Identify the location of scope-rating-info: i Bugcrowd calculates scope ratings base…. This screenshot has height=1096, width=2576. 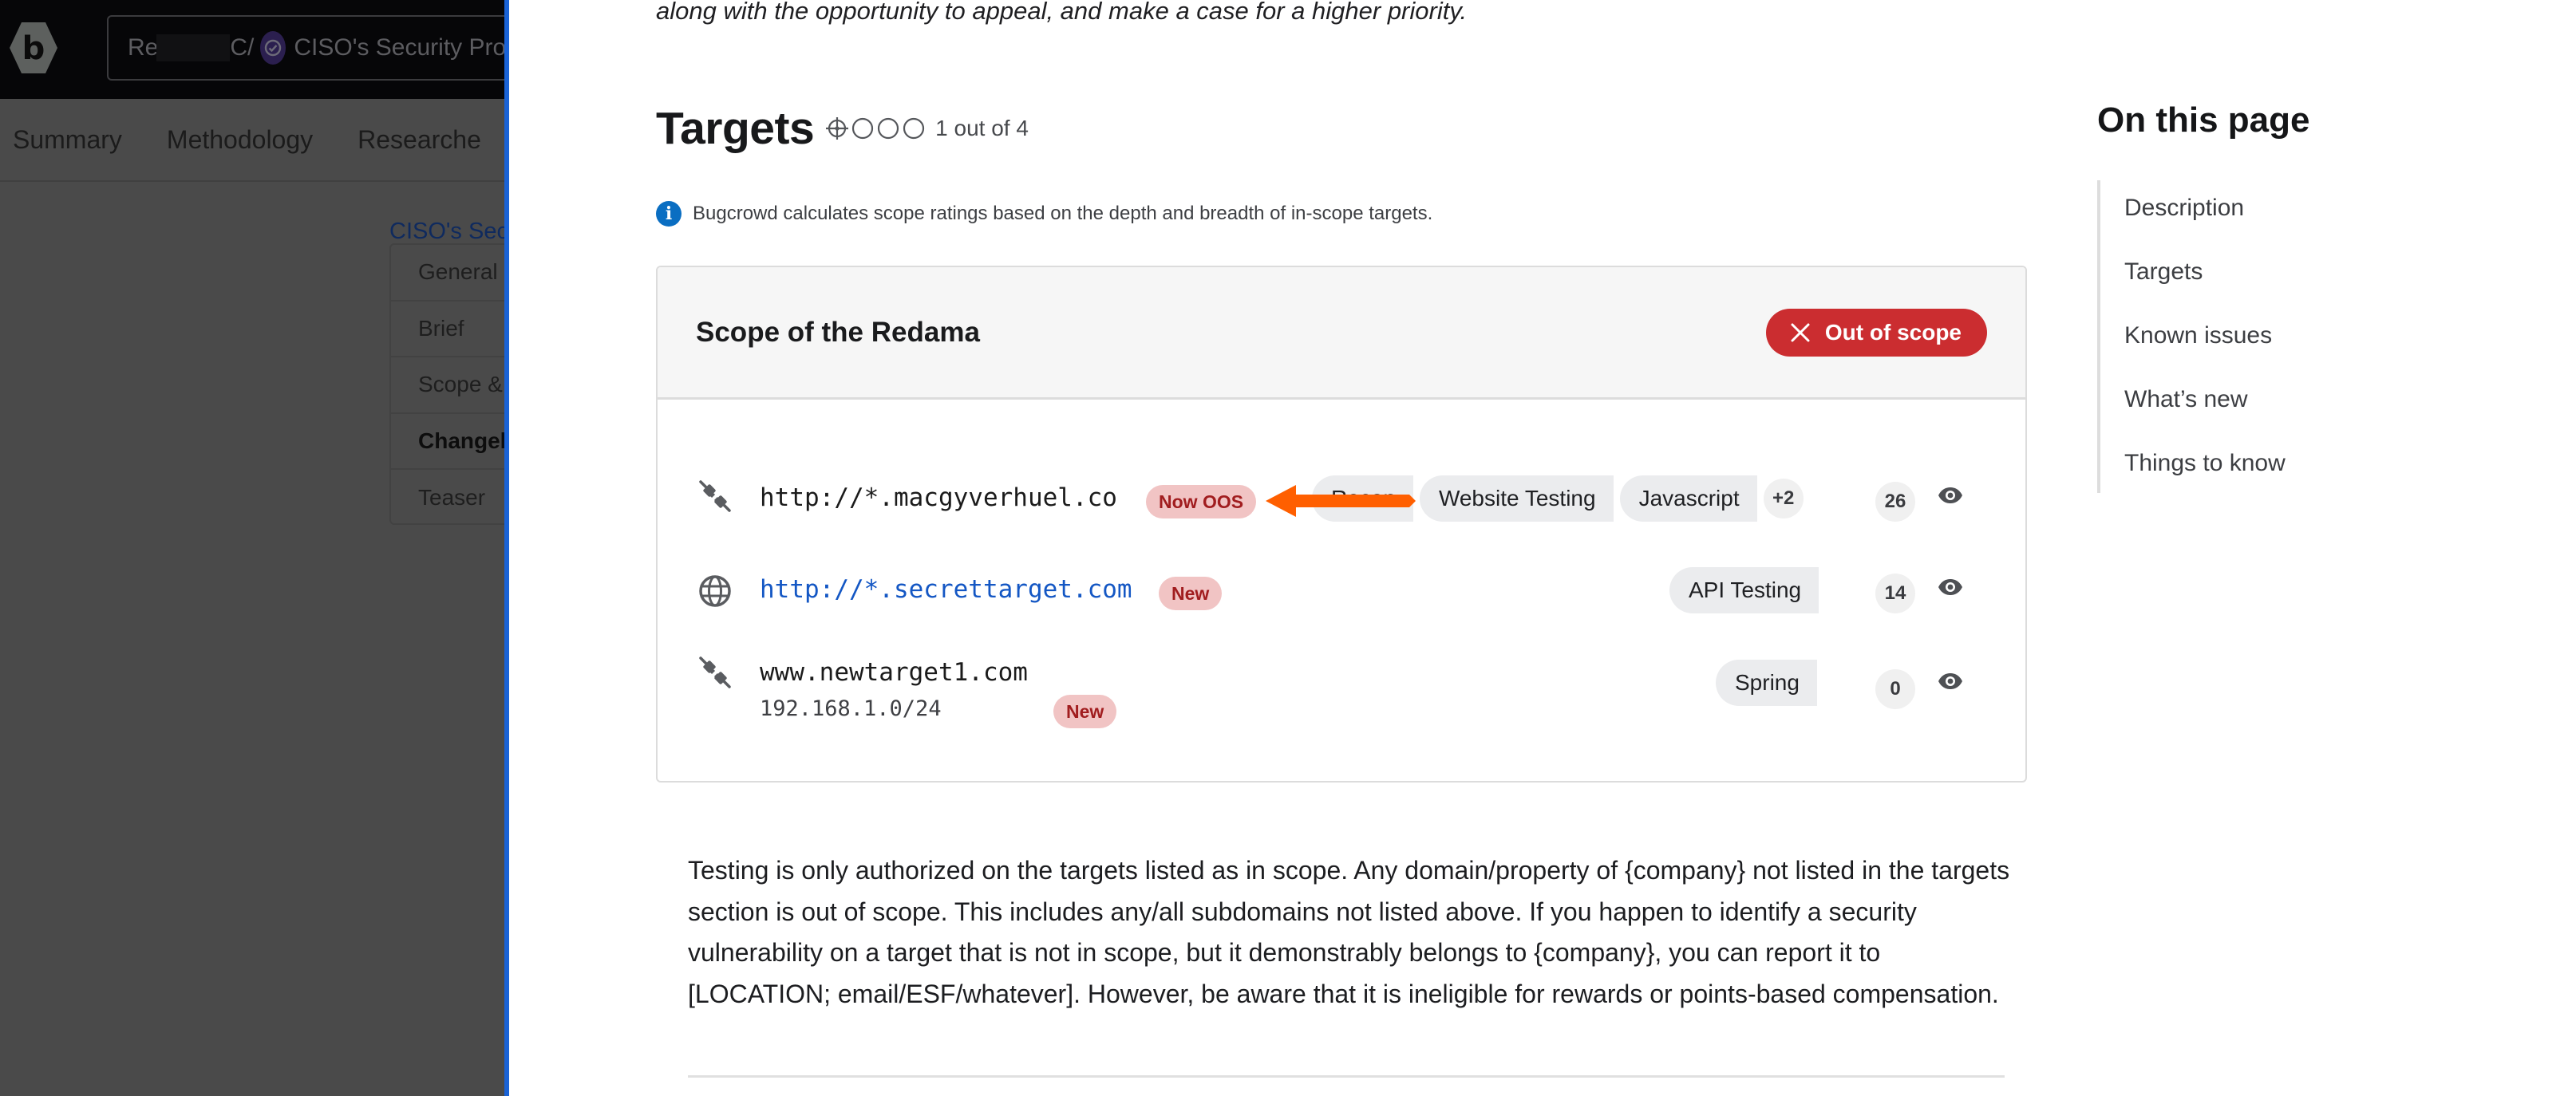
(1044, 214).